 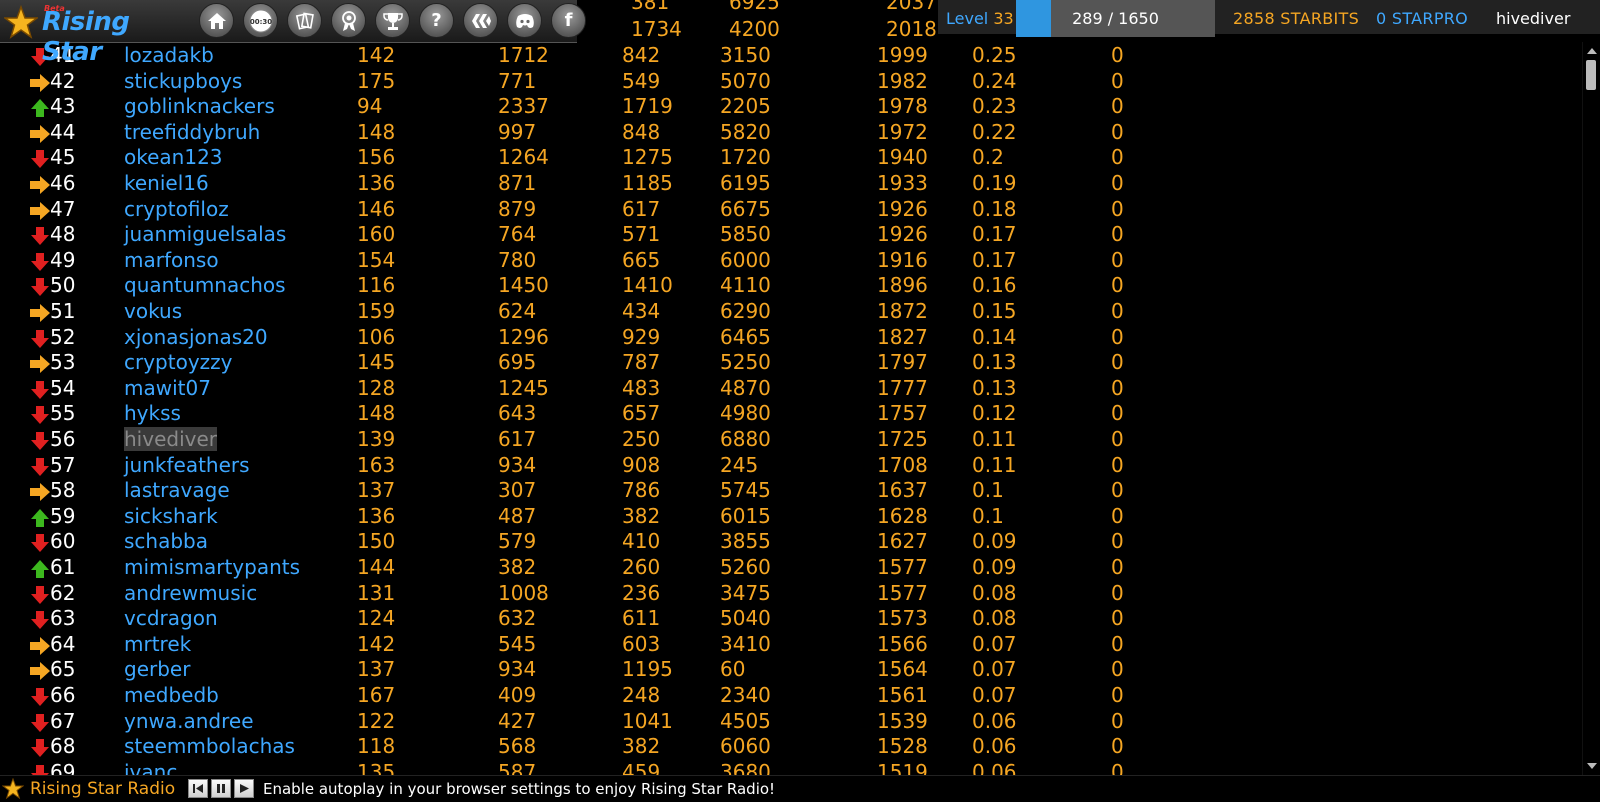 I want to click on stat-cell-c2: 1264, so click(x=523, y=157).